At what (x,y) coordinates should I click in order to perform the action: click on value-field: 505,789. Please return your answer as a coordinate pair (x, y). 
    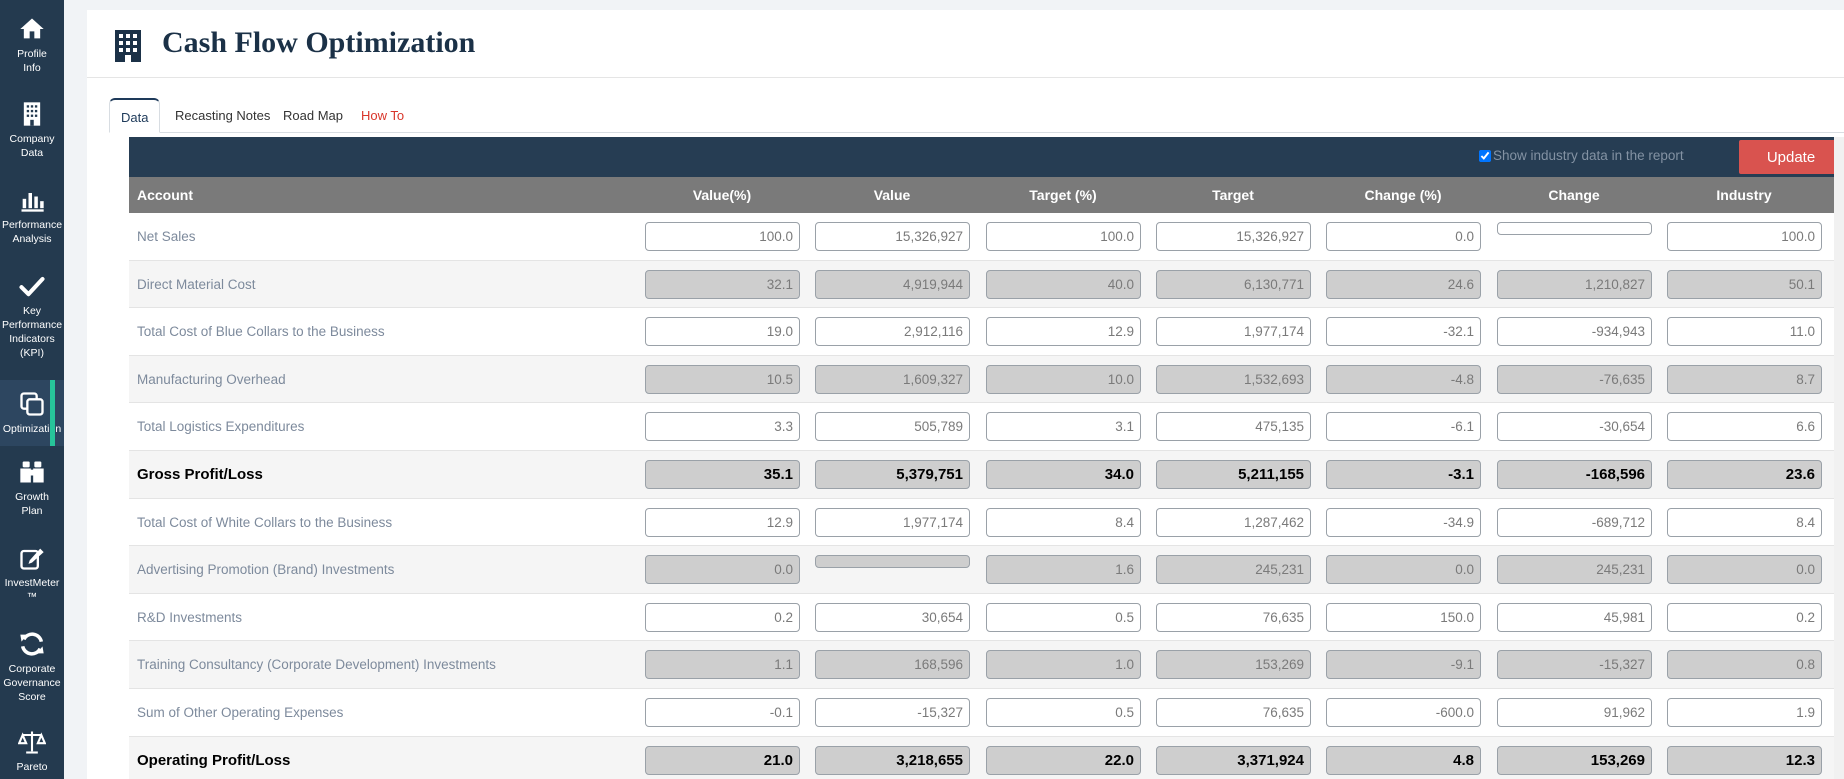
    Looking at the image, I should click on (892, 427).